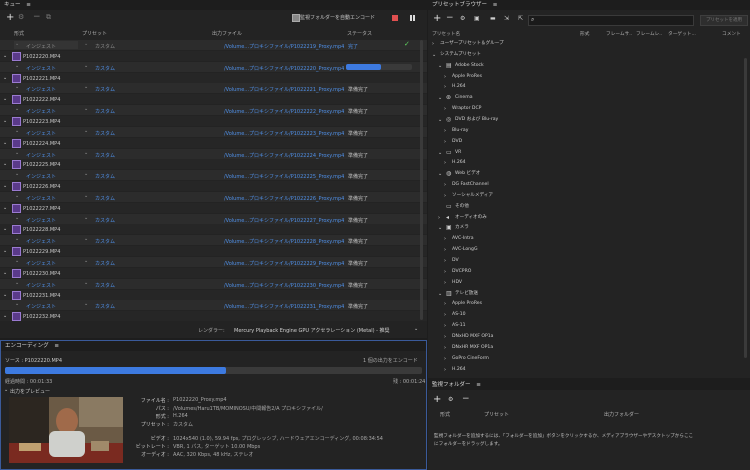  I want to click on column-status: ステータス, so click(359, 33).